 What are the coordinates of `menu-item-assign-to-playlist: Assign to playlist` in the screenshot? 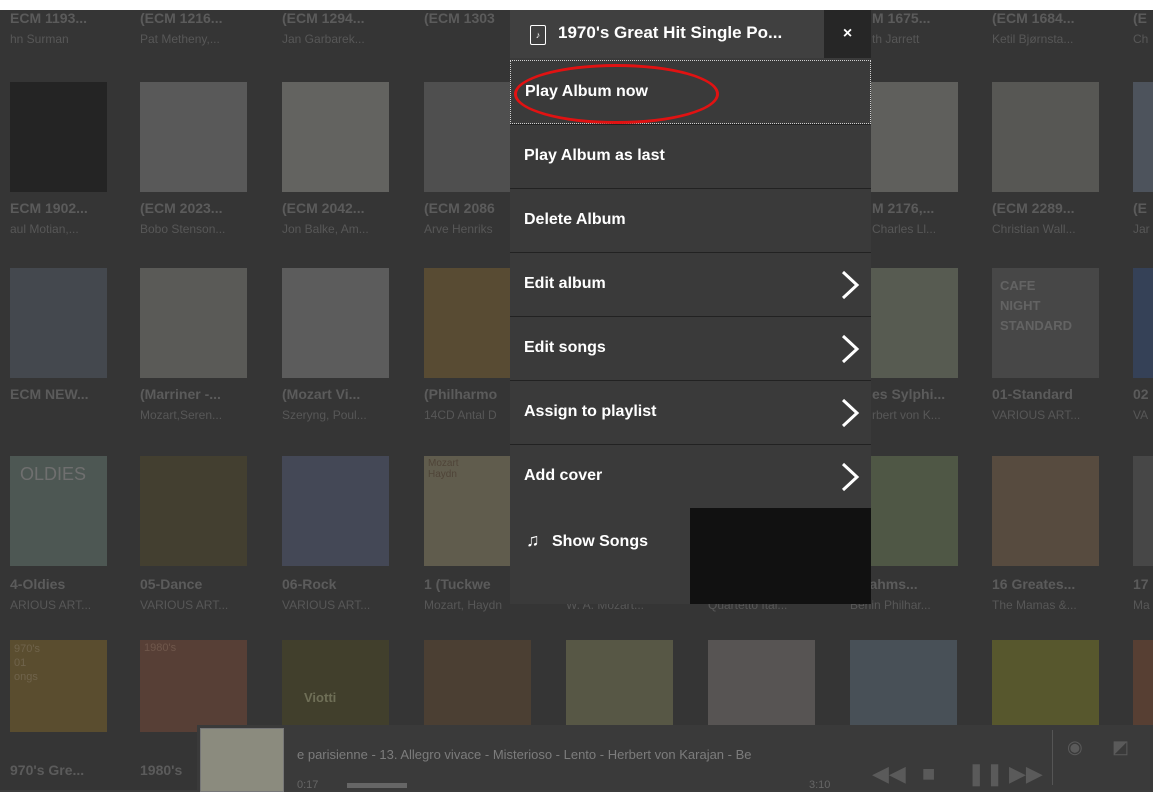 It's located at (690, 412).